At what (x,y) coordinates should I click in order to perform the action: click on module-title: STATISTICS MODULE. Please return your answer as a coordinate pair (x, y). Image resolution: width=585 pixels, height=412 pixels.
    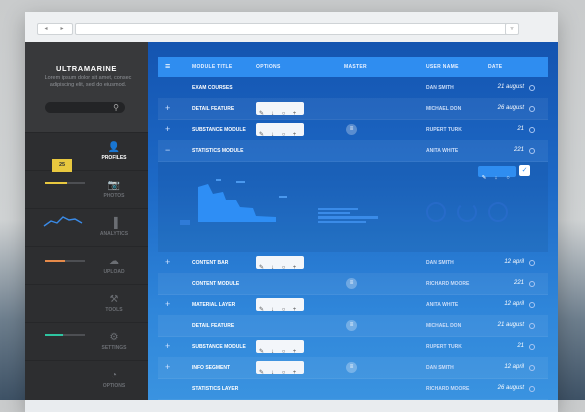
    Looking at the image, I should click on (218, 151).